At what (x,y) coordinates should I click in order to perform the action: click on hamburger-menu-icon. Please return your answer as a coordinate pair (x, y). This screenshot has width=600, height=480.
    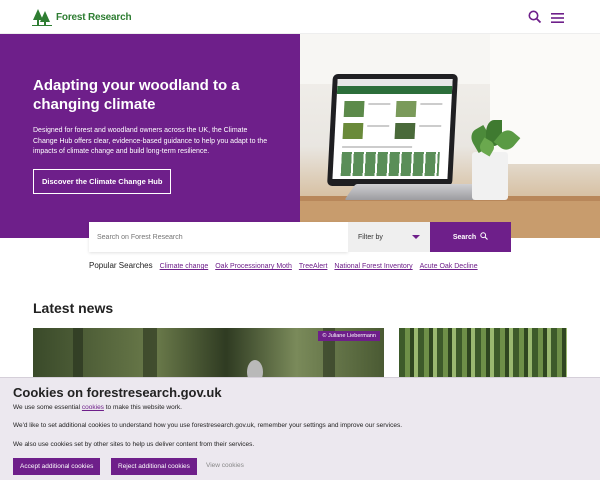
    Looking at the image, I should click on (557, 17).